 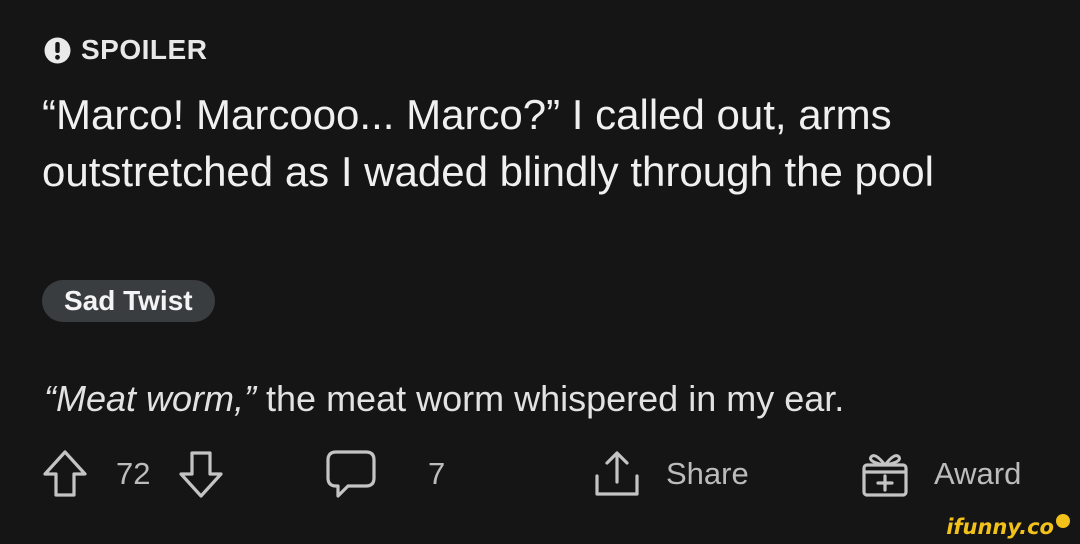 I want to click on watermark-smile-icon, so click(x=1063, y=521).